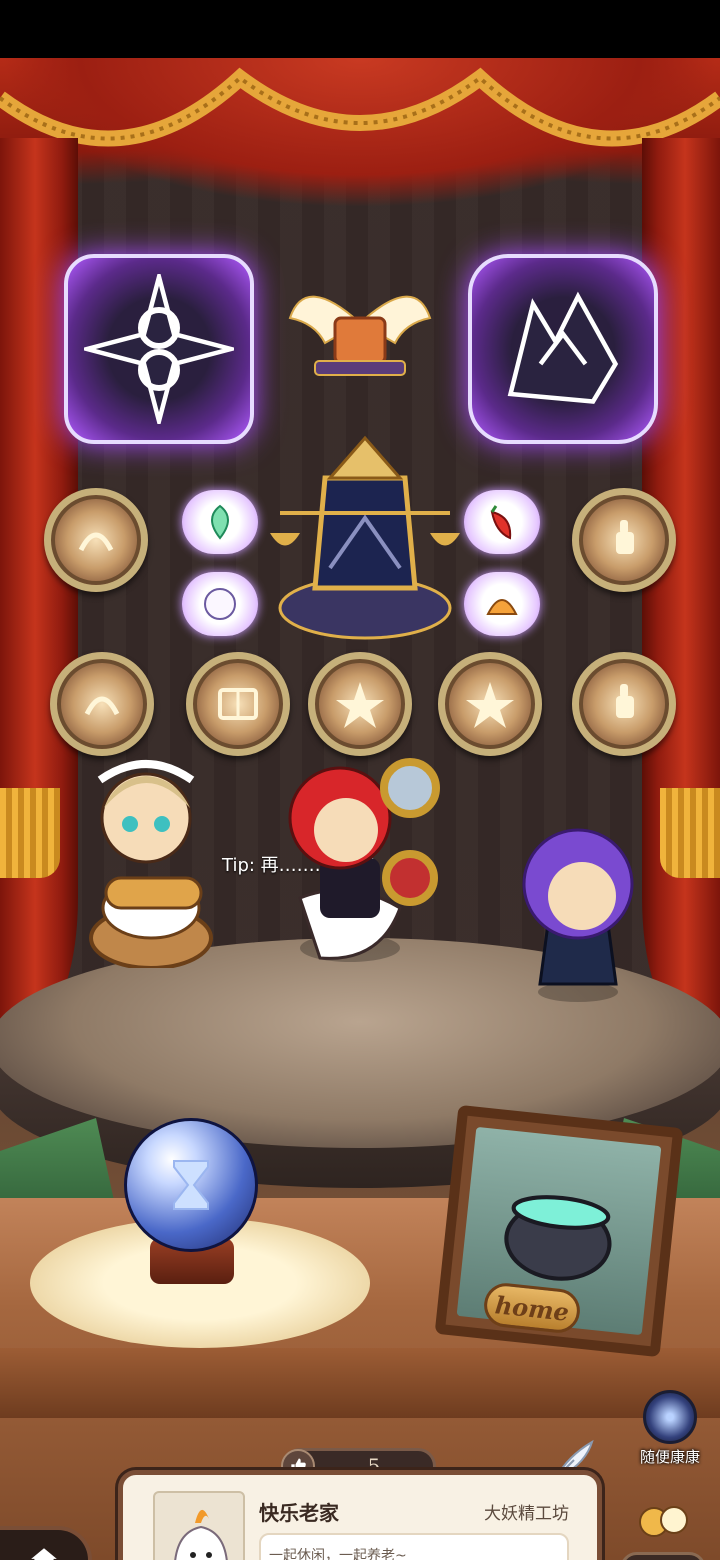 This screenshot has width=720, height=1560. I want to click on house-icon, so click(44, 1554).